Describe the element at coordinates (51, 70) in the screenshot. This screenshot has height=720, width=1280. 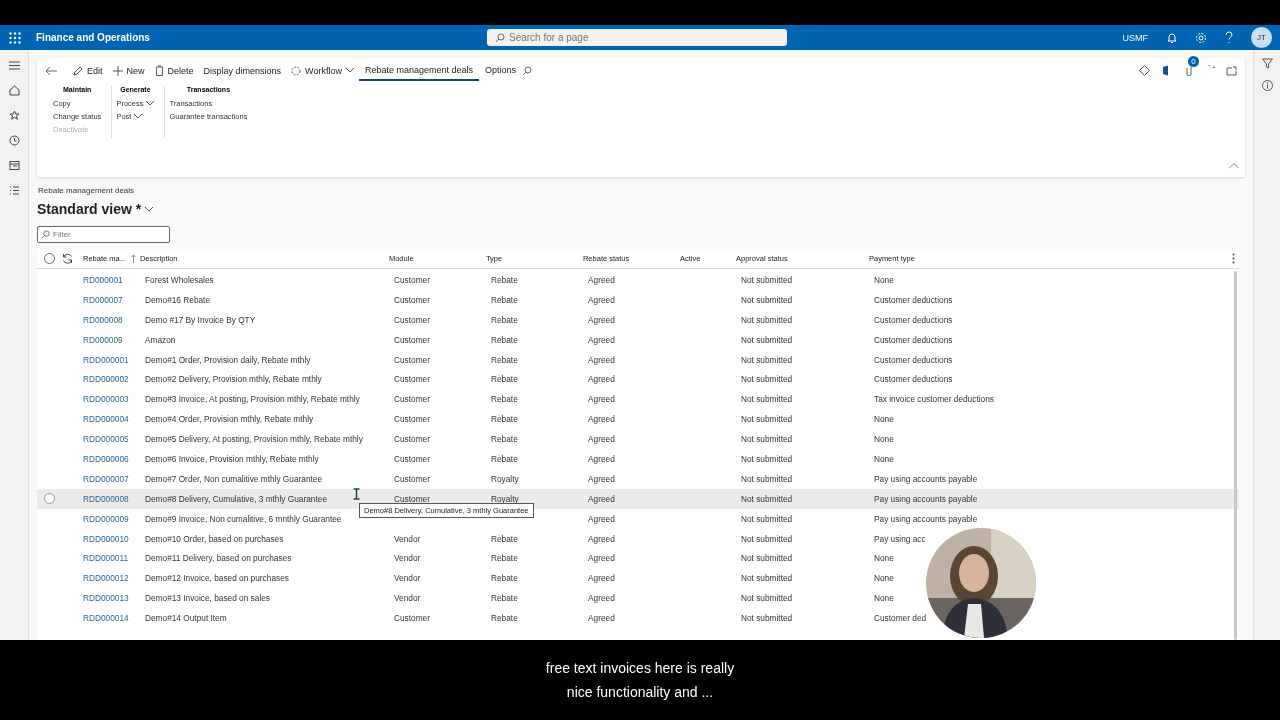
I see `back-icon` at that location.